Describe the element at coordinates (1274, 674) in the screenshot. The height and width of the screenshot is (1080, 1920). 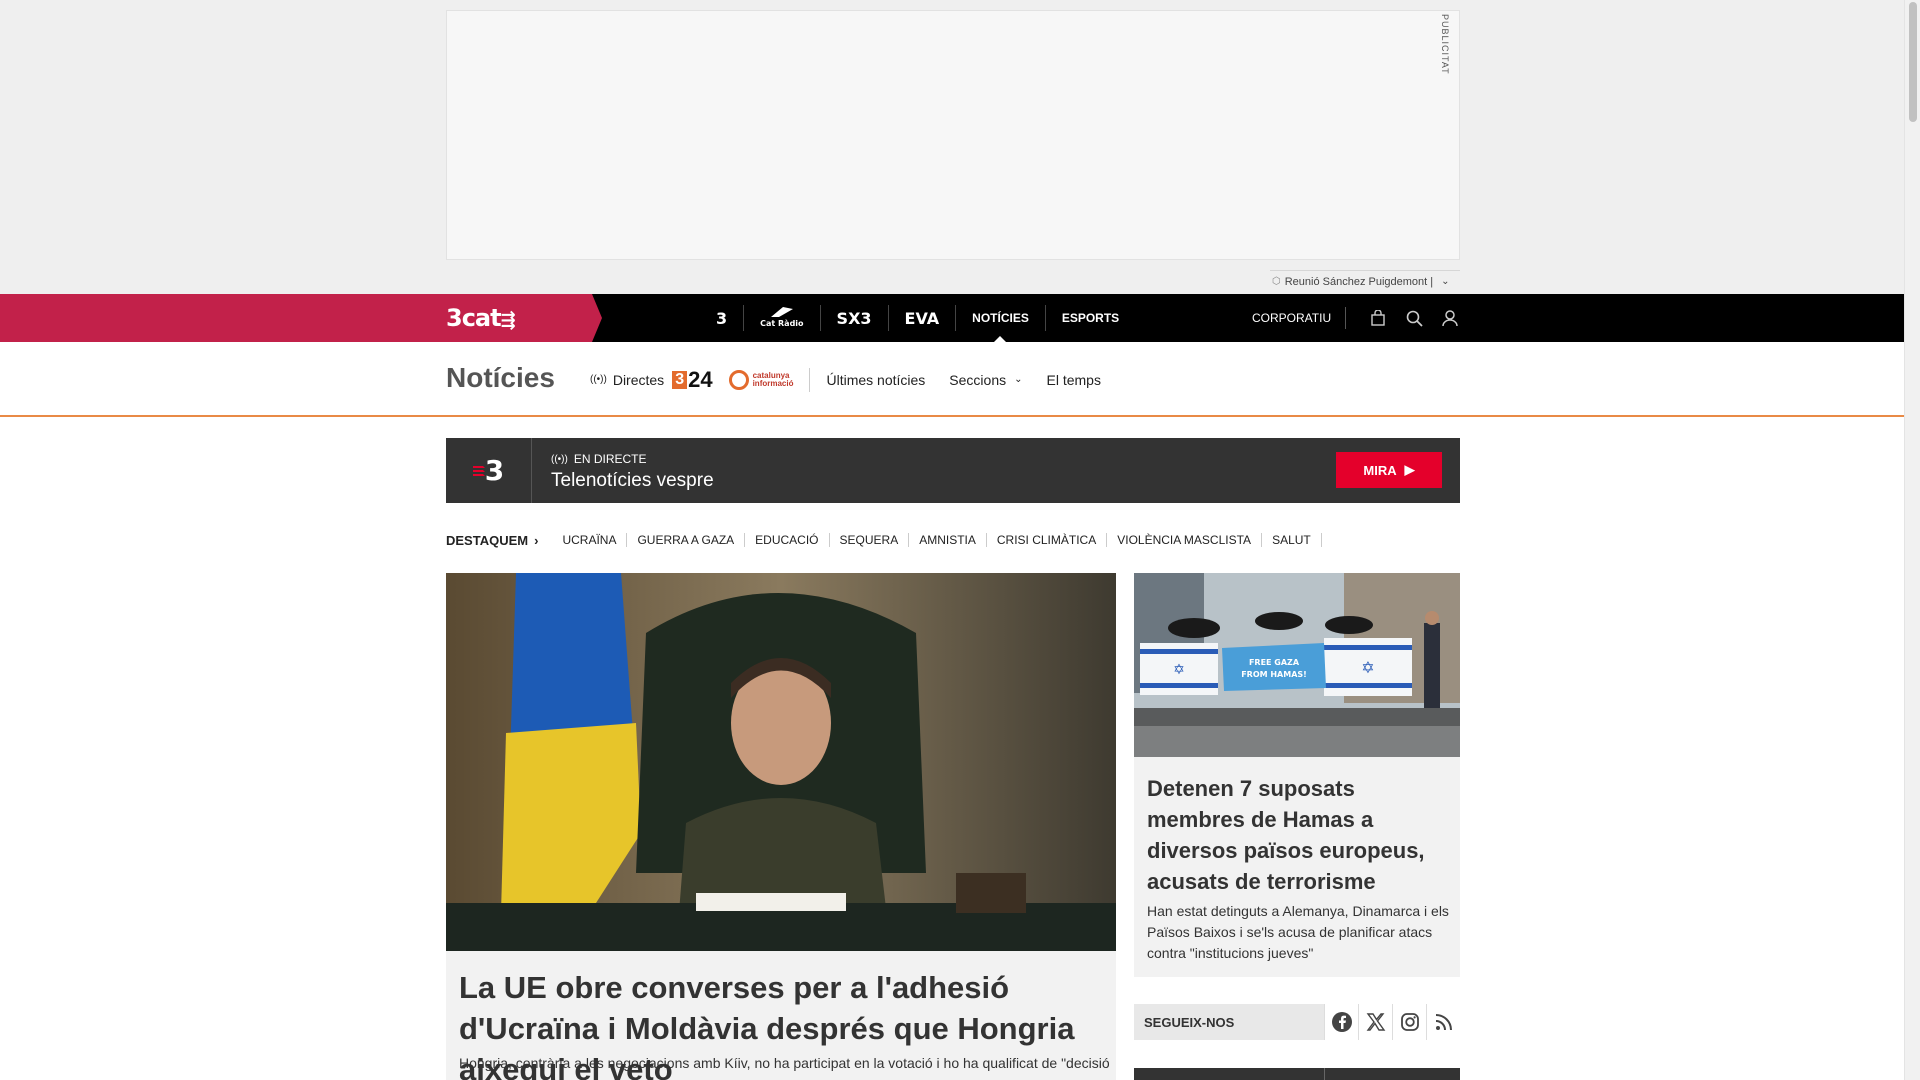
I see `svg-text: FROM HAMAS!` at that location.